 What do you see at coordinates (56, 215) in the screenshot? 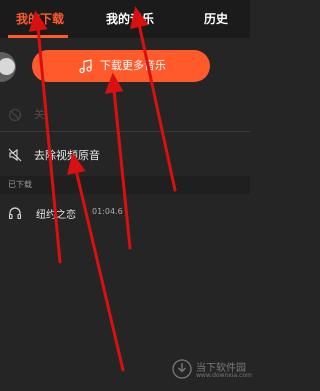
I see `song-title: 纽约之恋` at bounding box center [56, 215].